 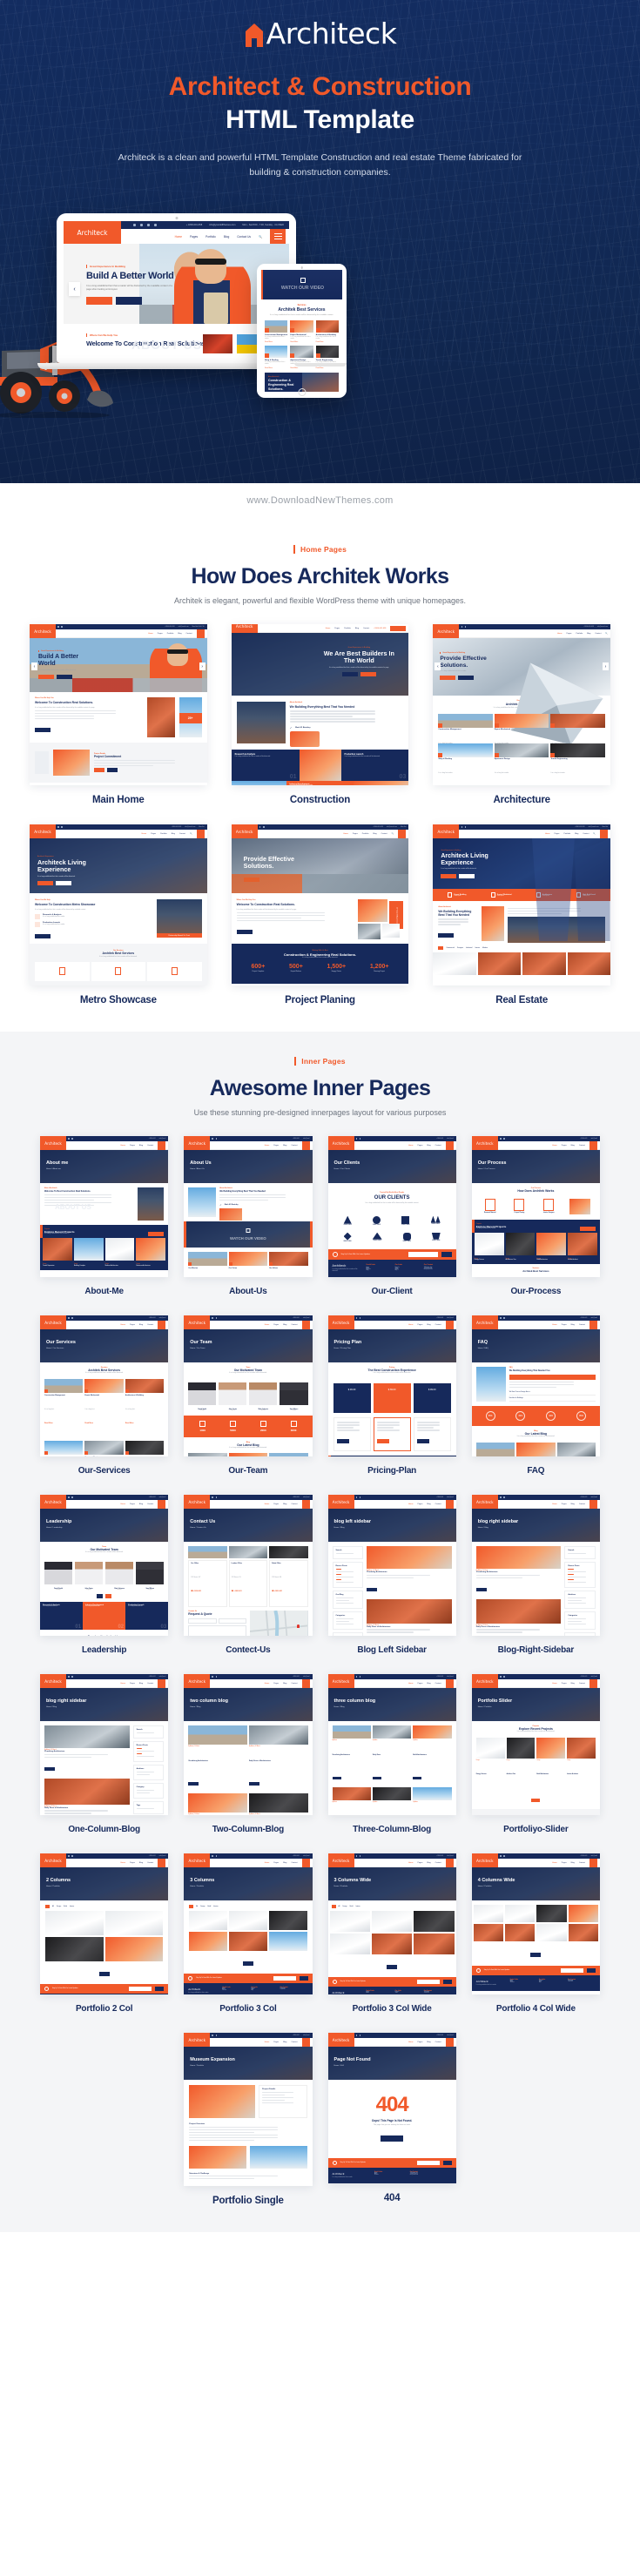 What do you see at coordinates (232, 1621) in the screenshot?
I see `email-field` at bounding box center [232, 1621].